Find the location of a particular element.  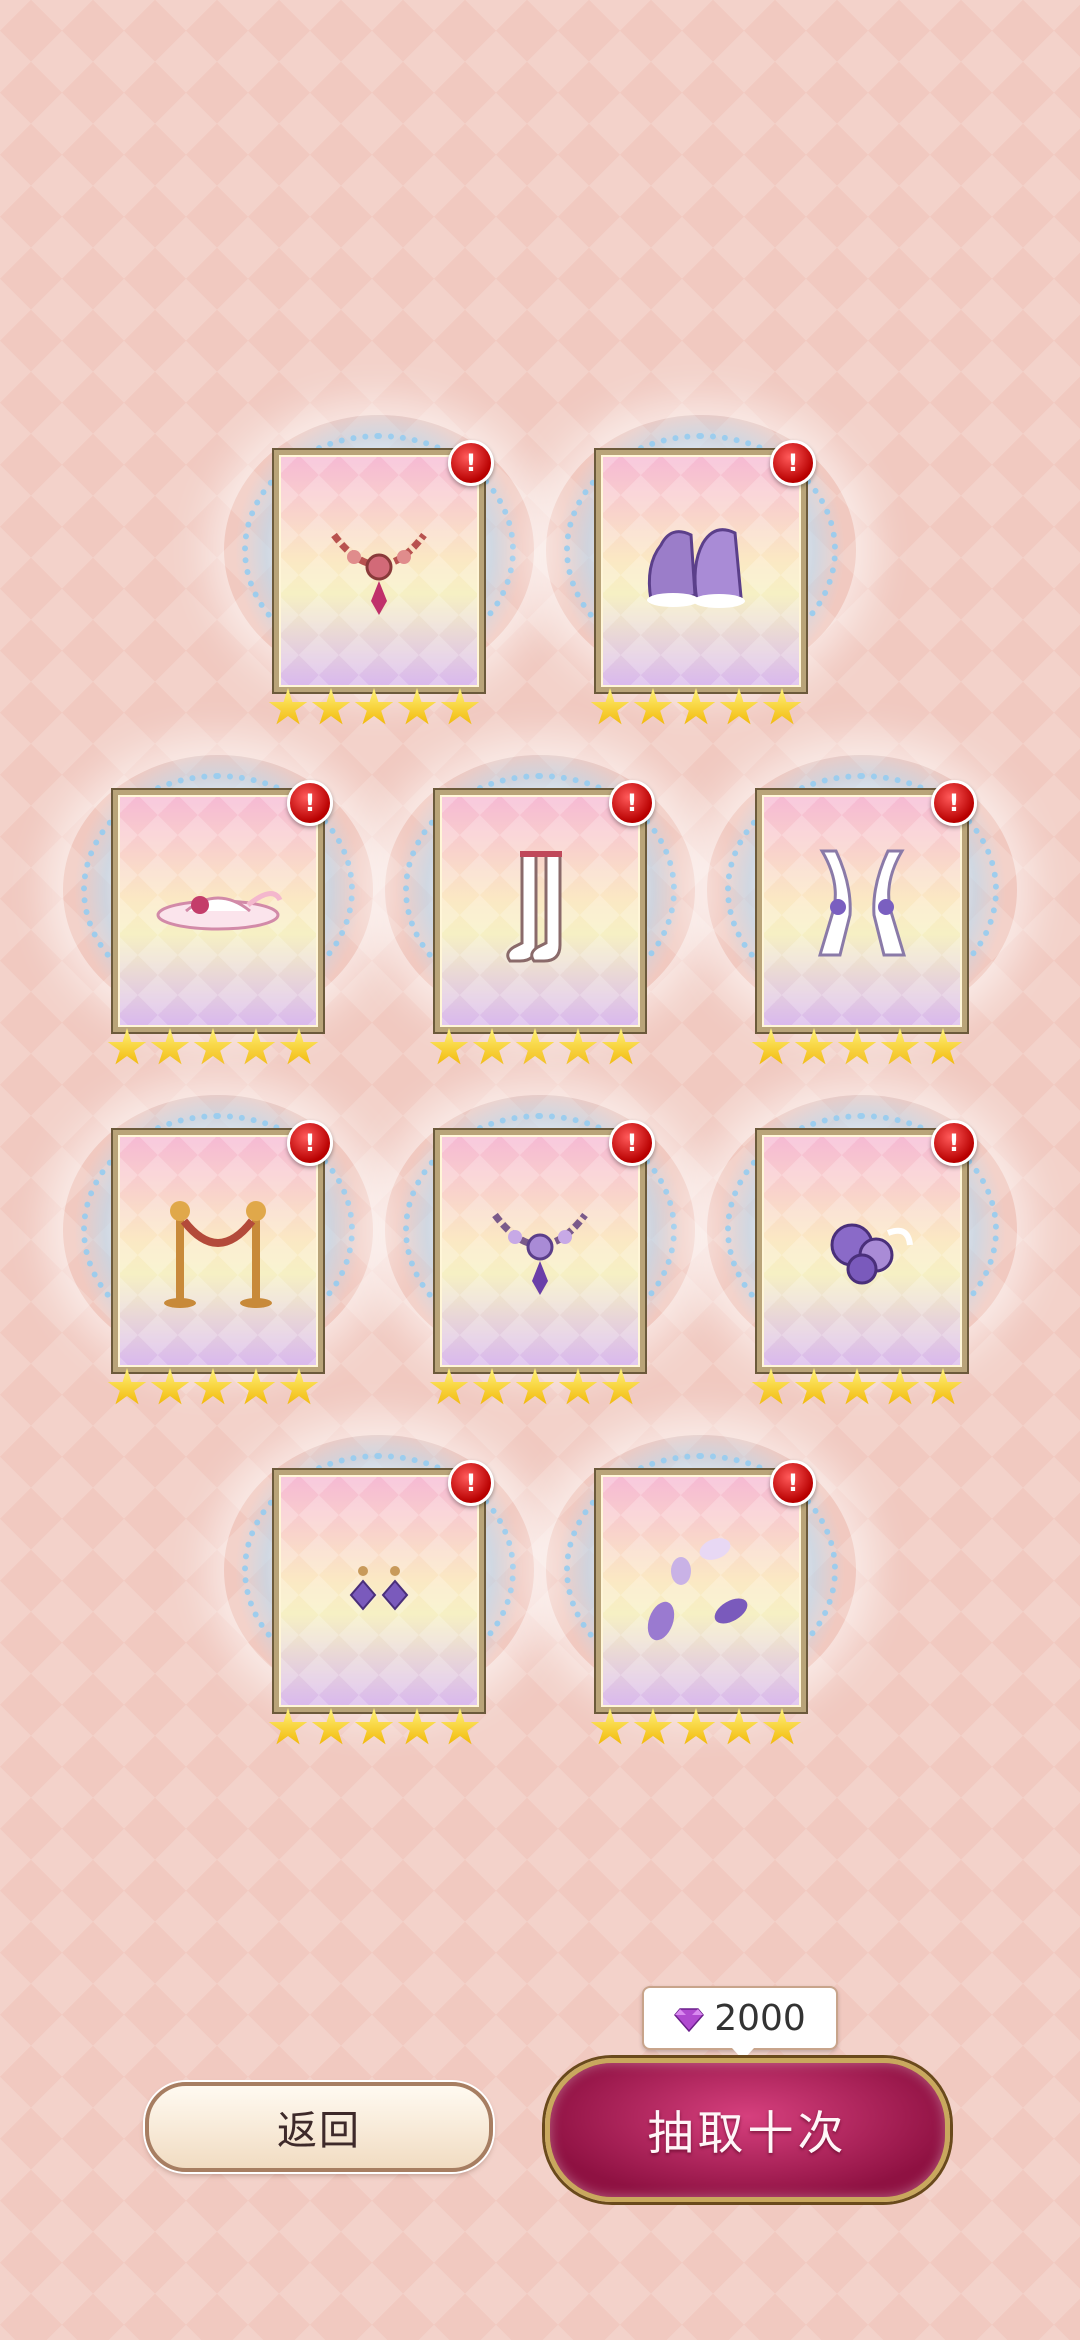

earrings-icon is located at coordinates (379, 1588).